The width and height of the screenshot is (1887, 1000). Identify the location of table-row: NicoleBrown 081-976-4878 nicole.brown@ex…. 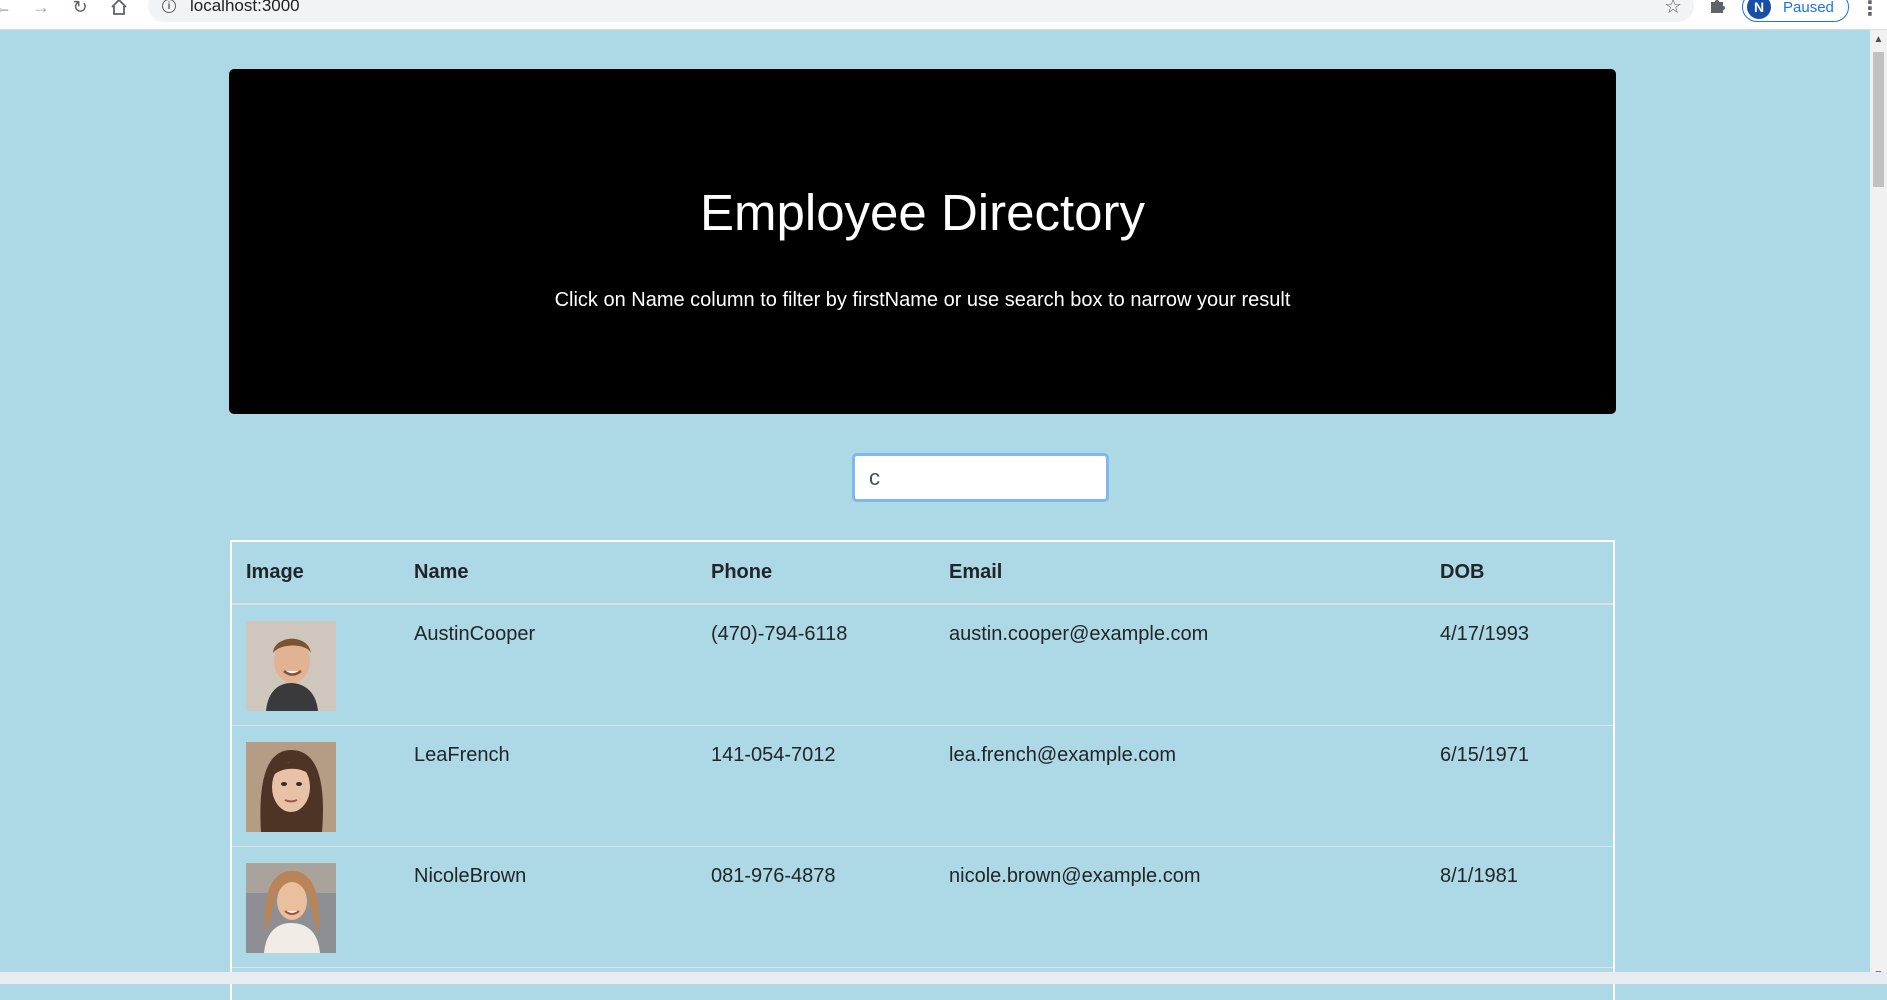
(922, 907).